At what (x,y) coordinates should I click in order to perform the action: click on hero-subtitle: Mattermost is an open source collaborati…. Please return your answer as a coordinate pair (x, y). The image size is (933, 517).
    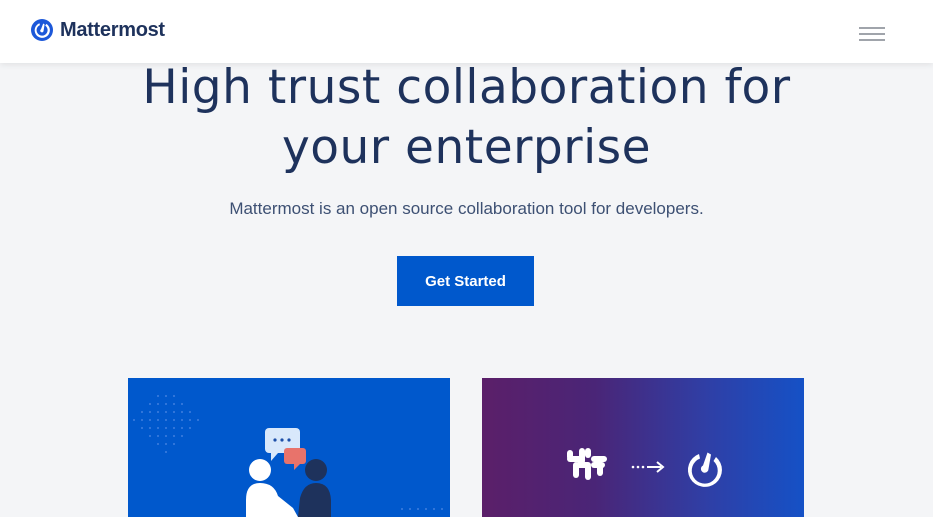
    Looking at the image, I should click on (466, 208).